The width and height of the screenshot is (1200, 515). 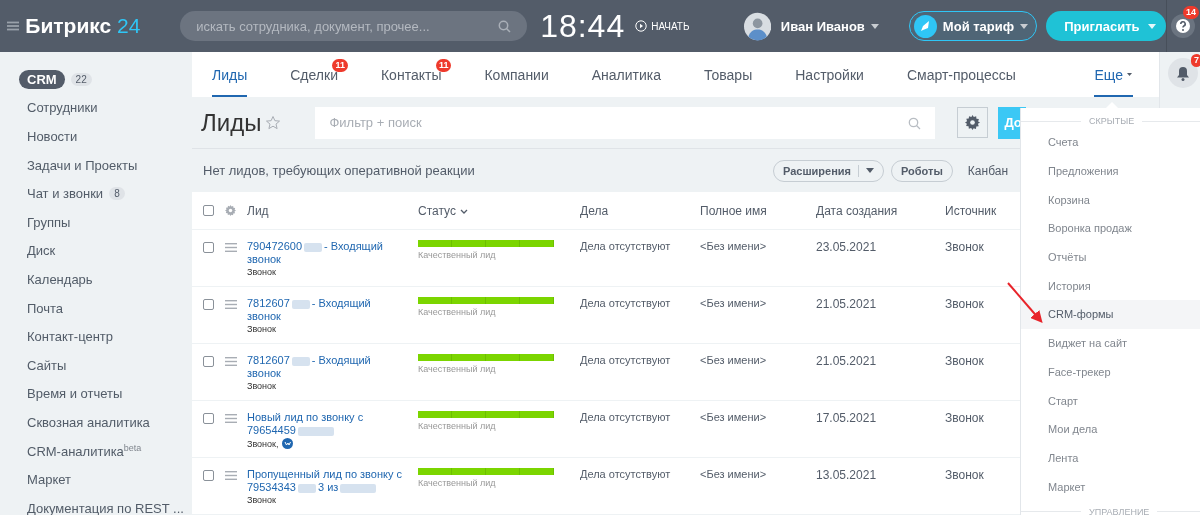 I want to click on sidebar-item: Чат и звонки 8, so click(x=96, y=193).